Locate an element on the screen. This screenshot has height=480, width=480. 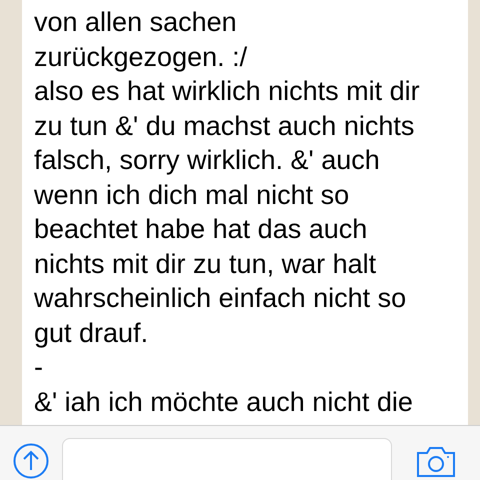
message-text-line: falsch, sorry wirklich. &' auch is located at coordinates (207, 160).